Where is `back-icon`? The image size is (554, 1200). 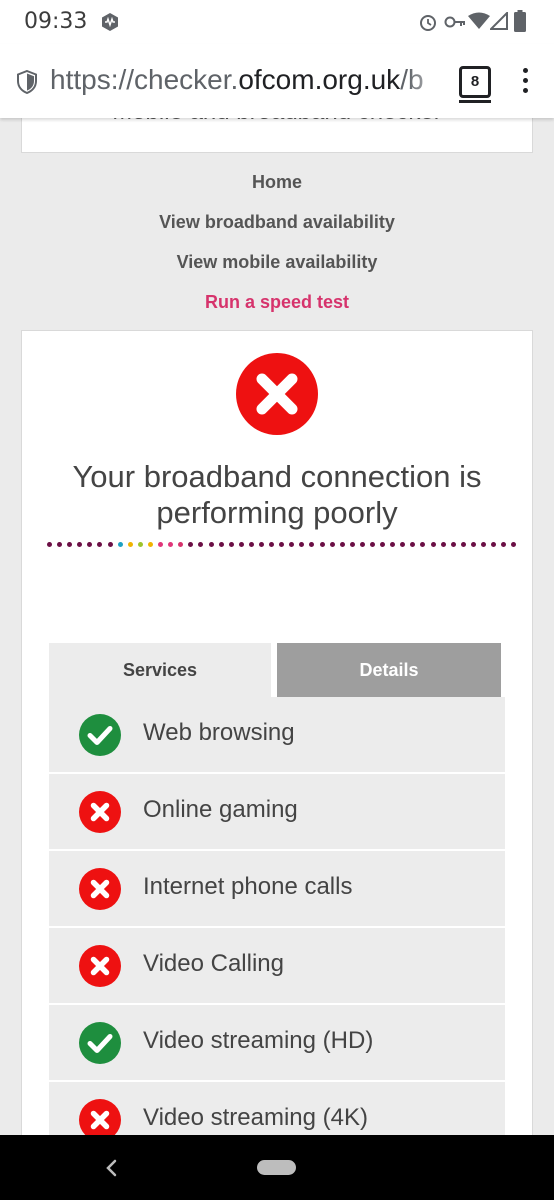 back-icon is located at coordinates (111, 1168).